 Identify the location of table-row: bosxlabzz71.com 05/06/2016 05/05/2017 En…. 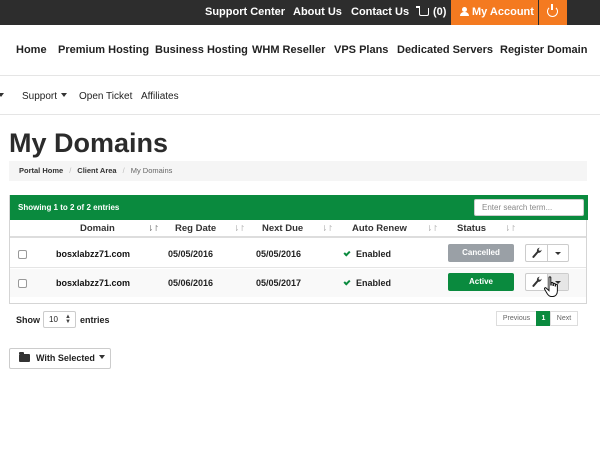
(298, 283).